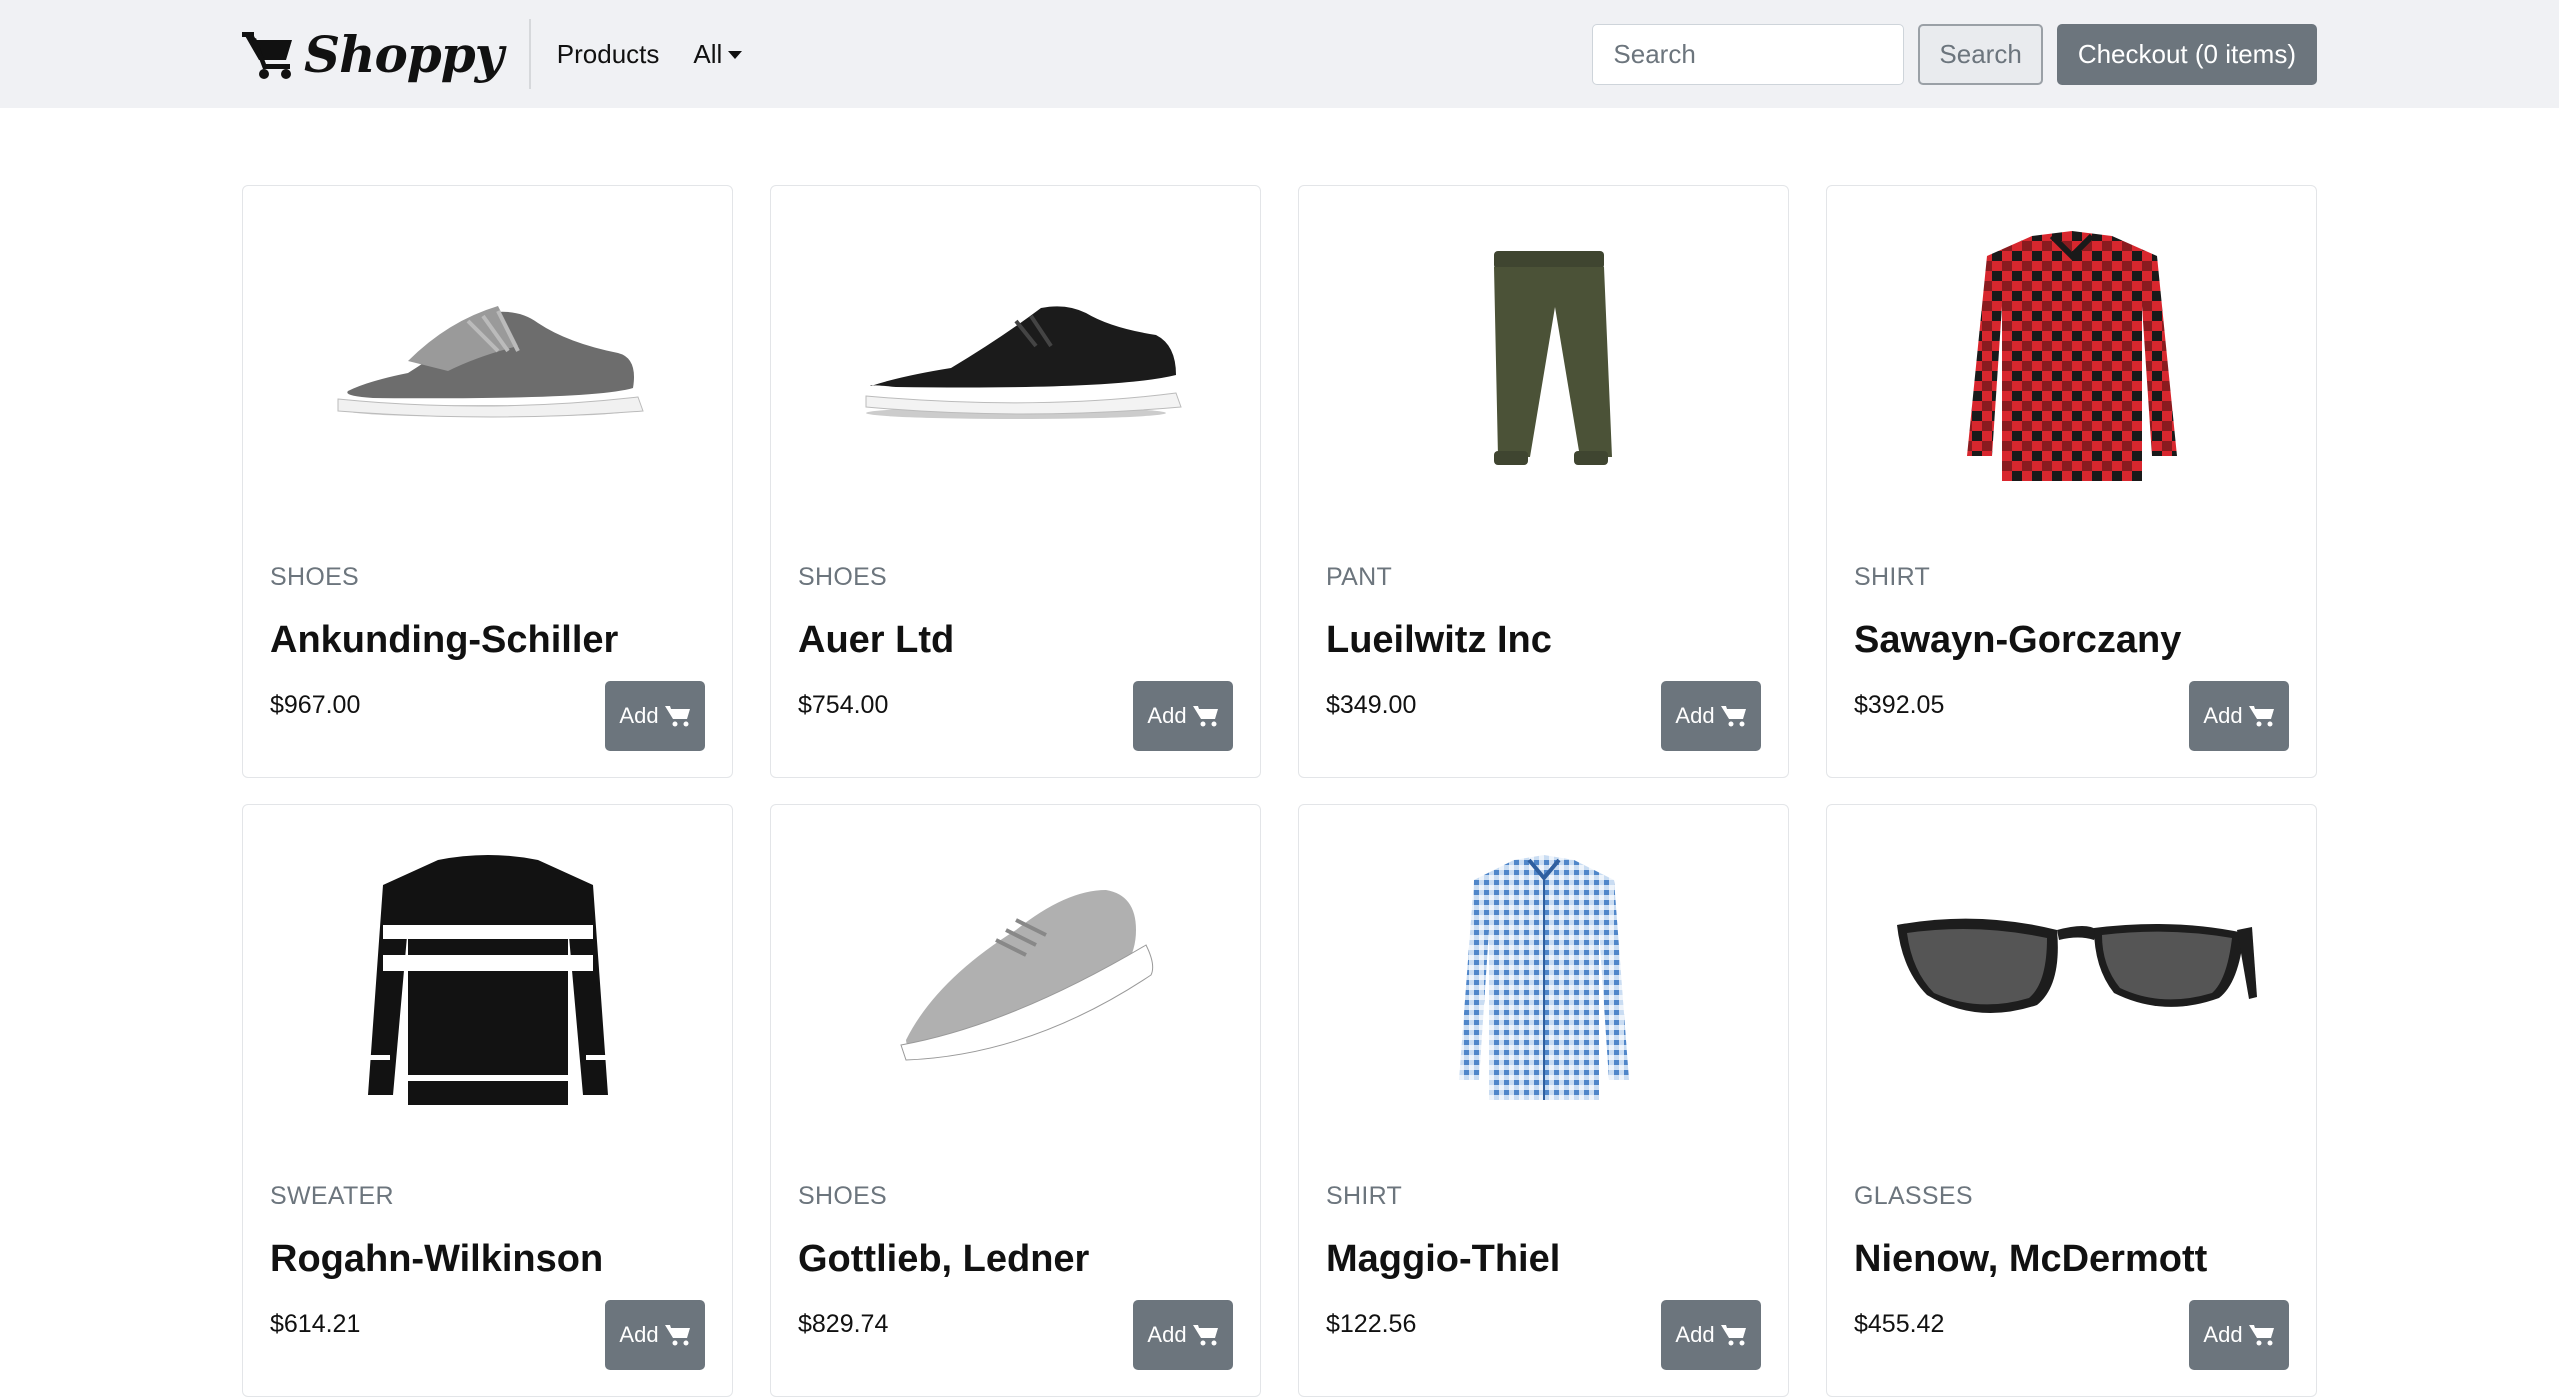 This screenshot has width=2559, height=1397. What do you see at coordinates (1439, 640) in the screenshot?
I see `product-name: Lueilwitz Inc` at bounding box center [1439, 640].